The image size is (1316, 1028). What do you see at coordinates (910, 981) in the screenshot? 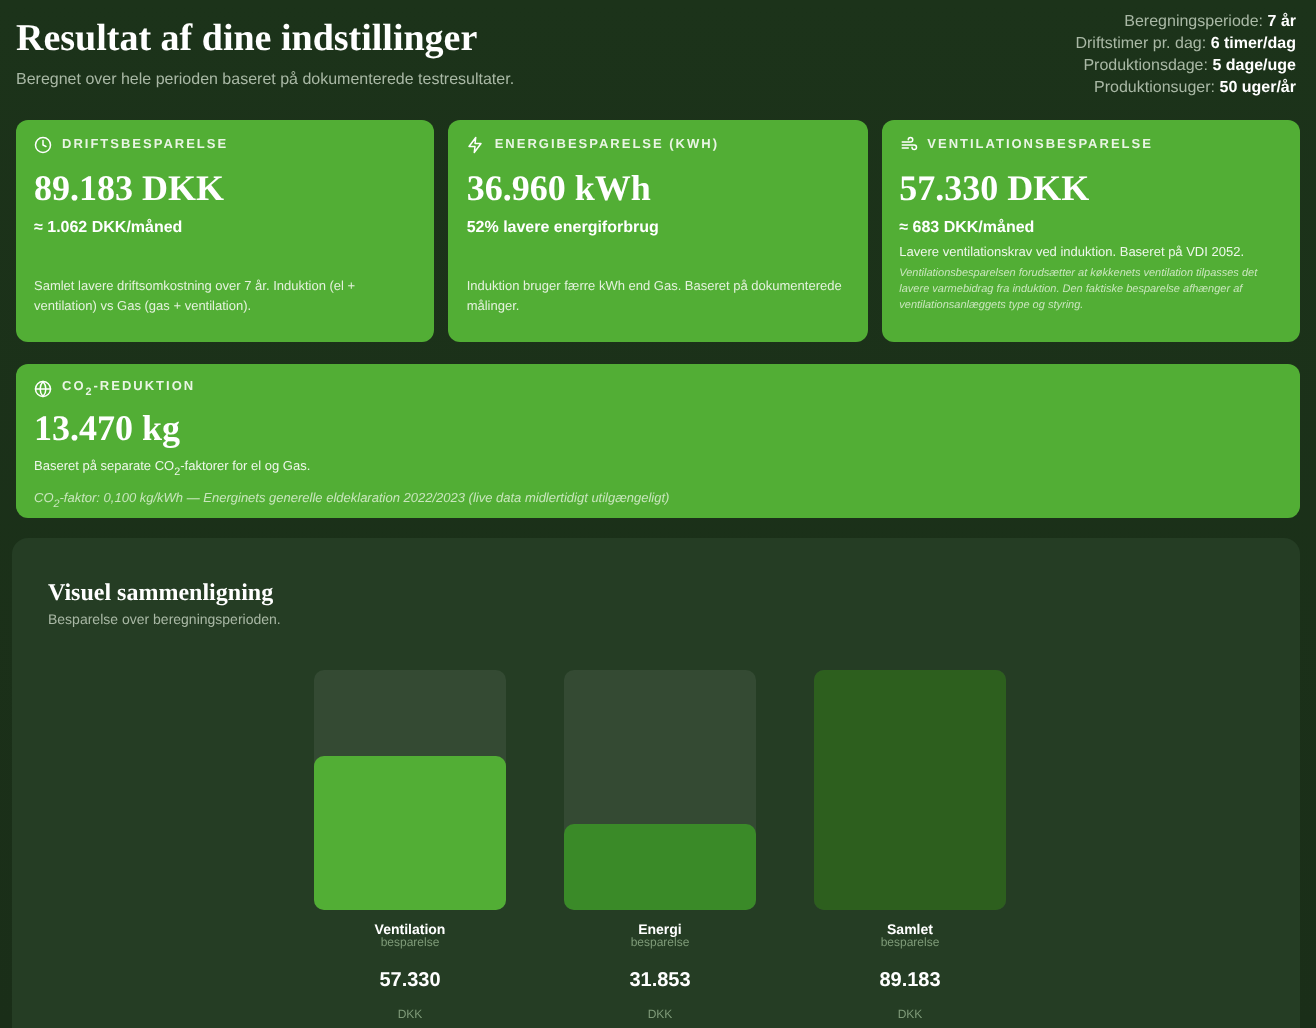
I see `bar-amount: 89.183` at bounding box center [910, 981].